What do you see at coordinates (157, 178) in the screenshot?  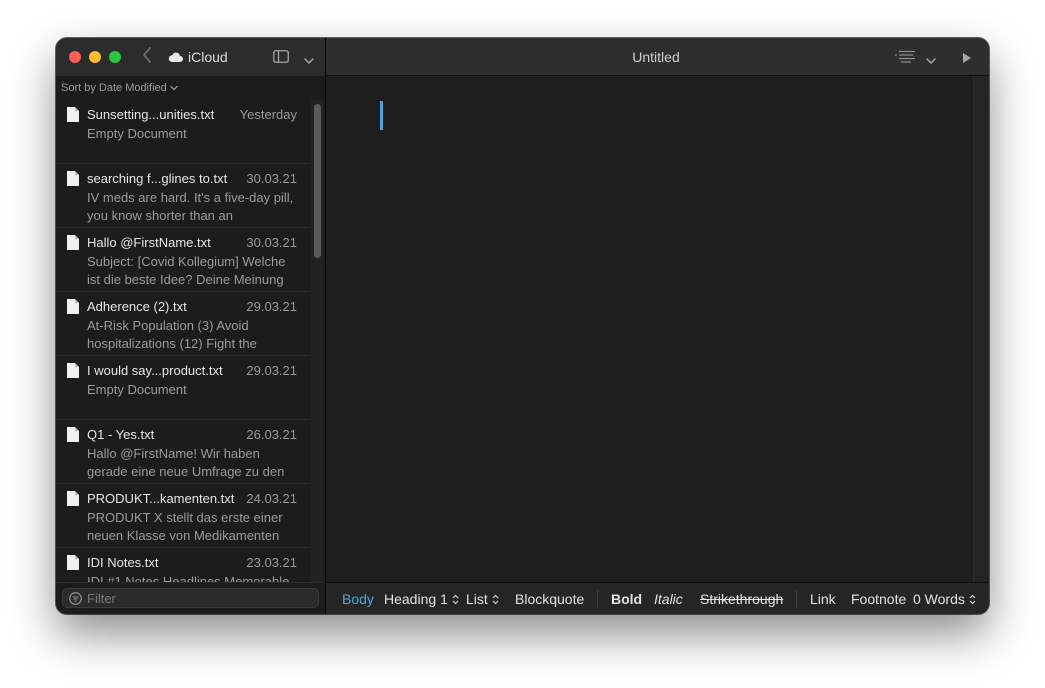 I see `document-title: searching f...glines to.txt` at bounding box center [157, 178].